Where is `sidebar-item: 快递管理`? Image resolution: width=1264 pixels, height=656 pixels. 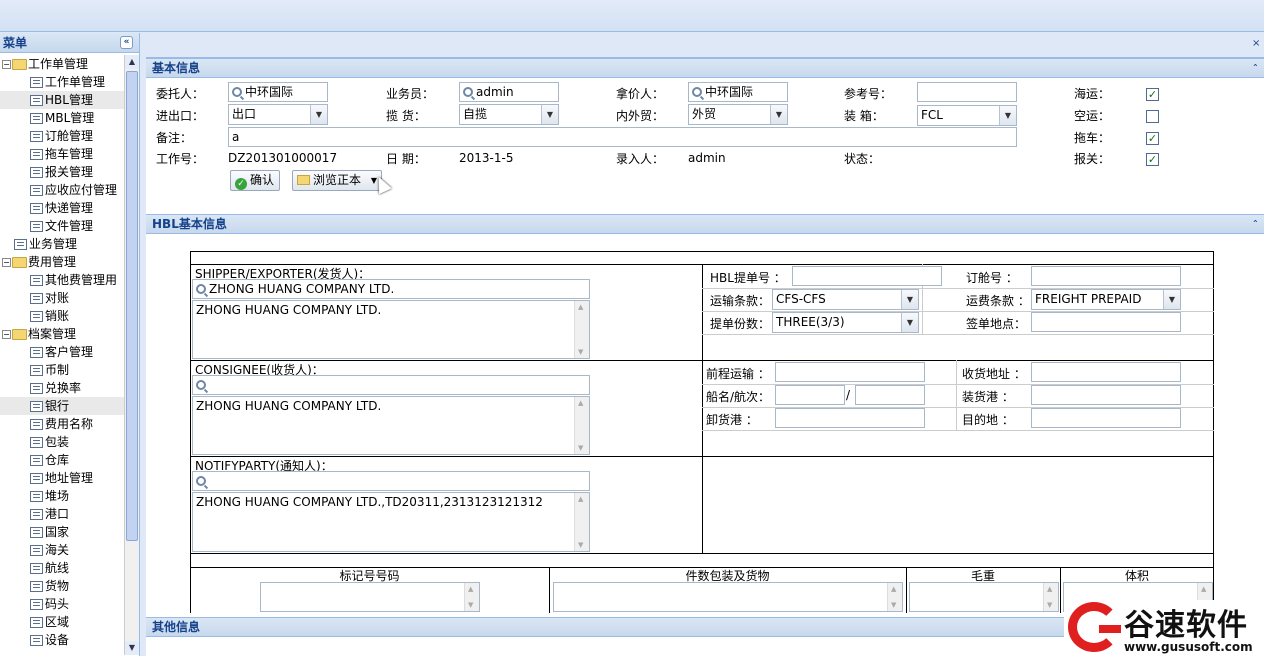
sidebar-item: 快递管理 is located at coordinates (62, 208).